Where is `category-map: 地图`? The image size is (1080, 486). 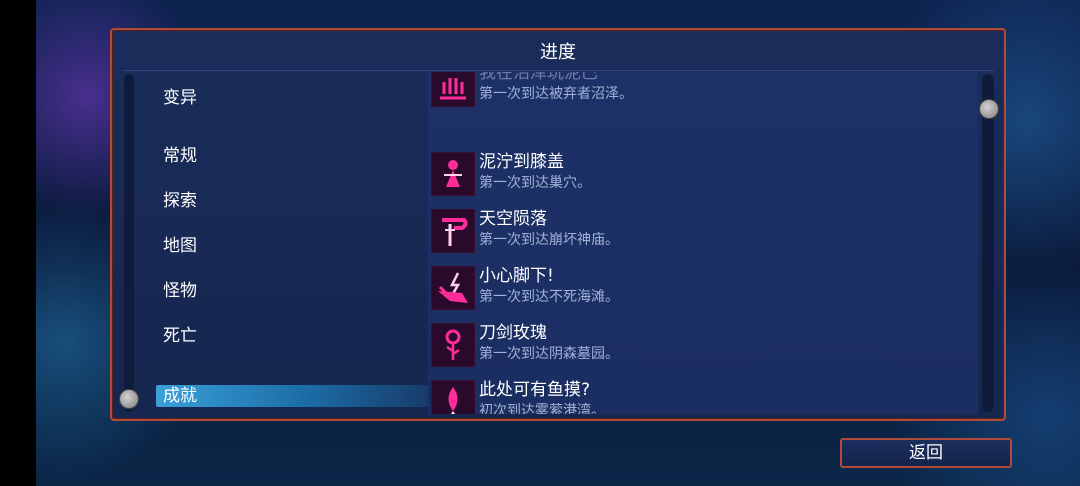
category-map: 地图 is located at coordinates (180, 246).